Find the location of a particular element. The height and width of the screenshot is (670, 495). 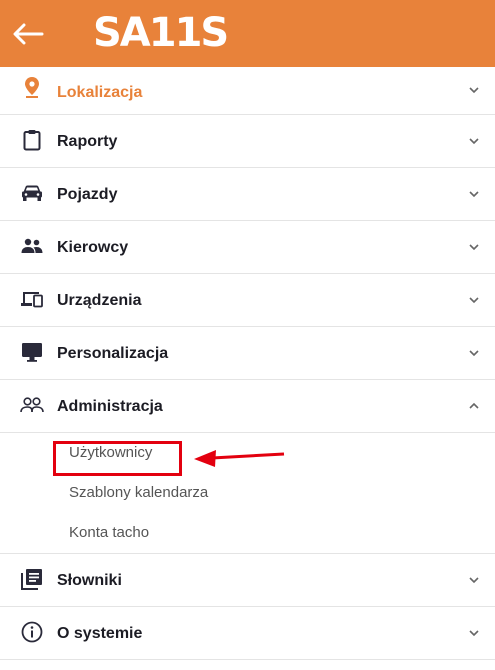

menu-item-administracja: Administracja is located at coordinates (247, 406).